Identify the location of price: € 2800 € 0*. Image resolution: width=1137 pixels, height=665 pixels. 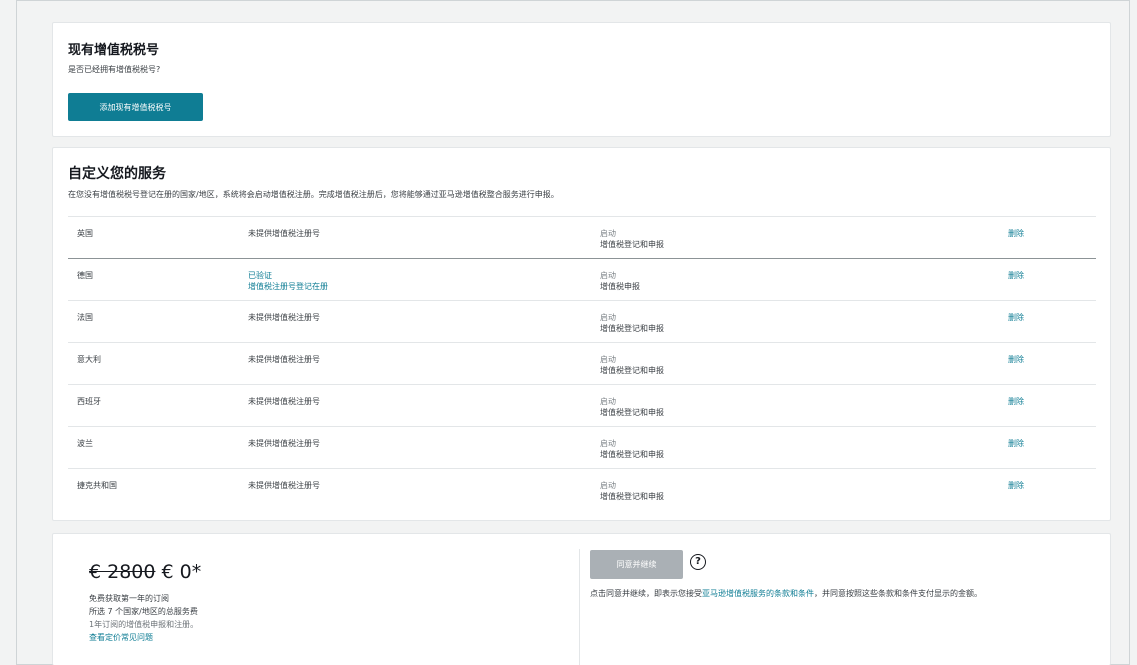
(145, 572).